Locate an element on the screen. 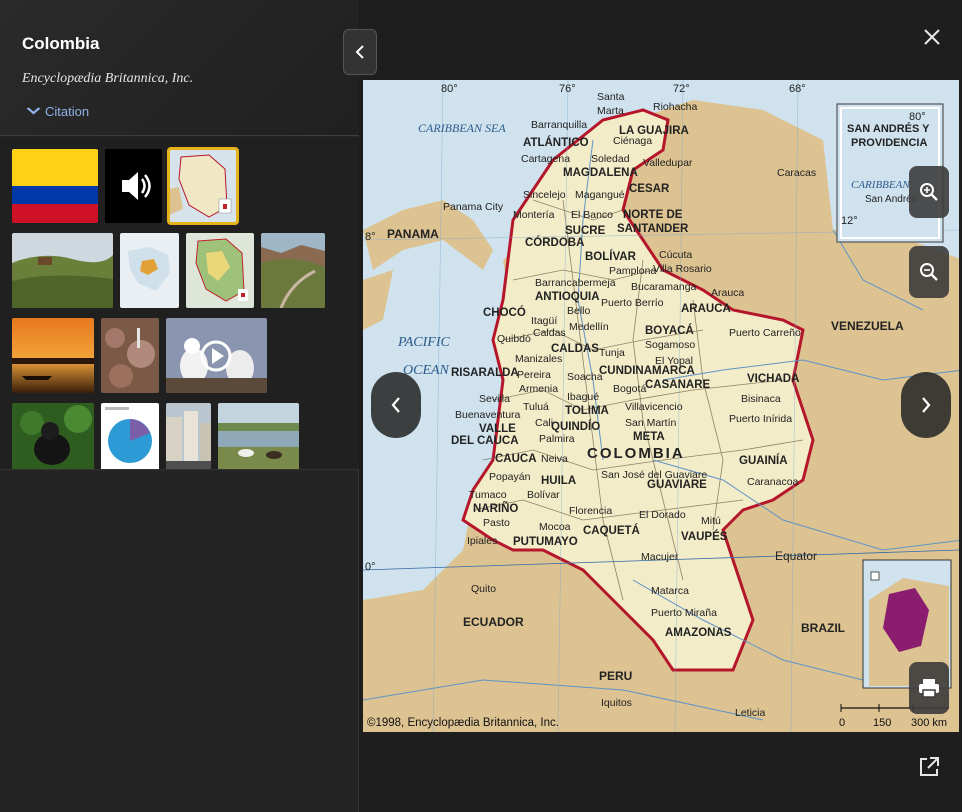 The width and height of the screenshot is (962, 812). city-label: Palmira is located at coordinates (557, 439).